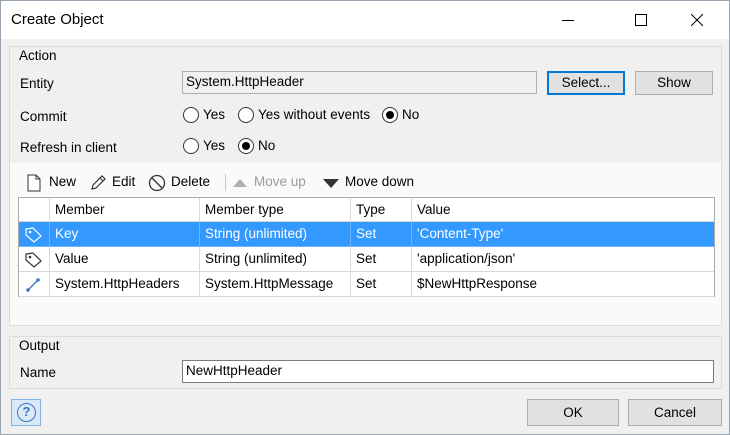 The image size is (730, 435). I want to click on edit-member-button: Edit, so click(115, 183).